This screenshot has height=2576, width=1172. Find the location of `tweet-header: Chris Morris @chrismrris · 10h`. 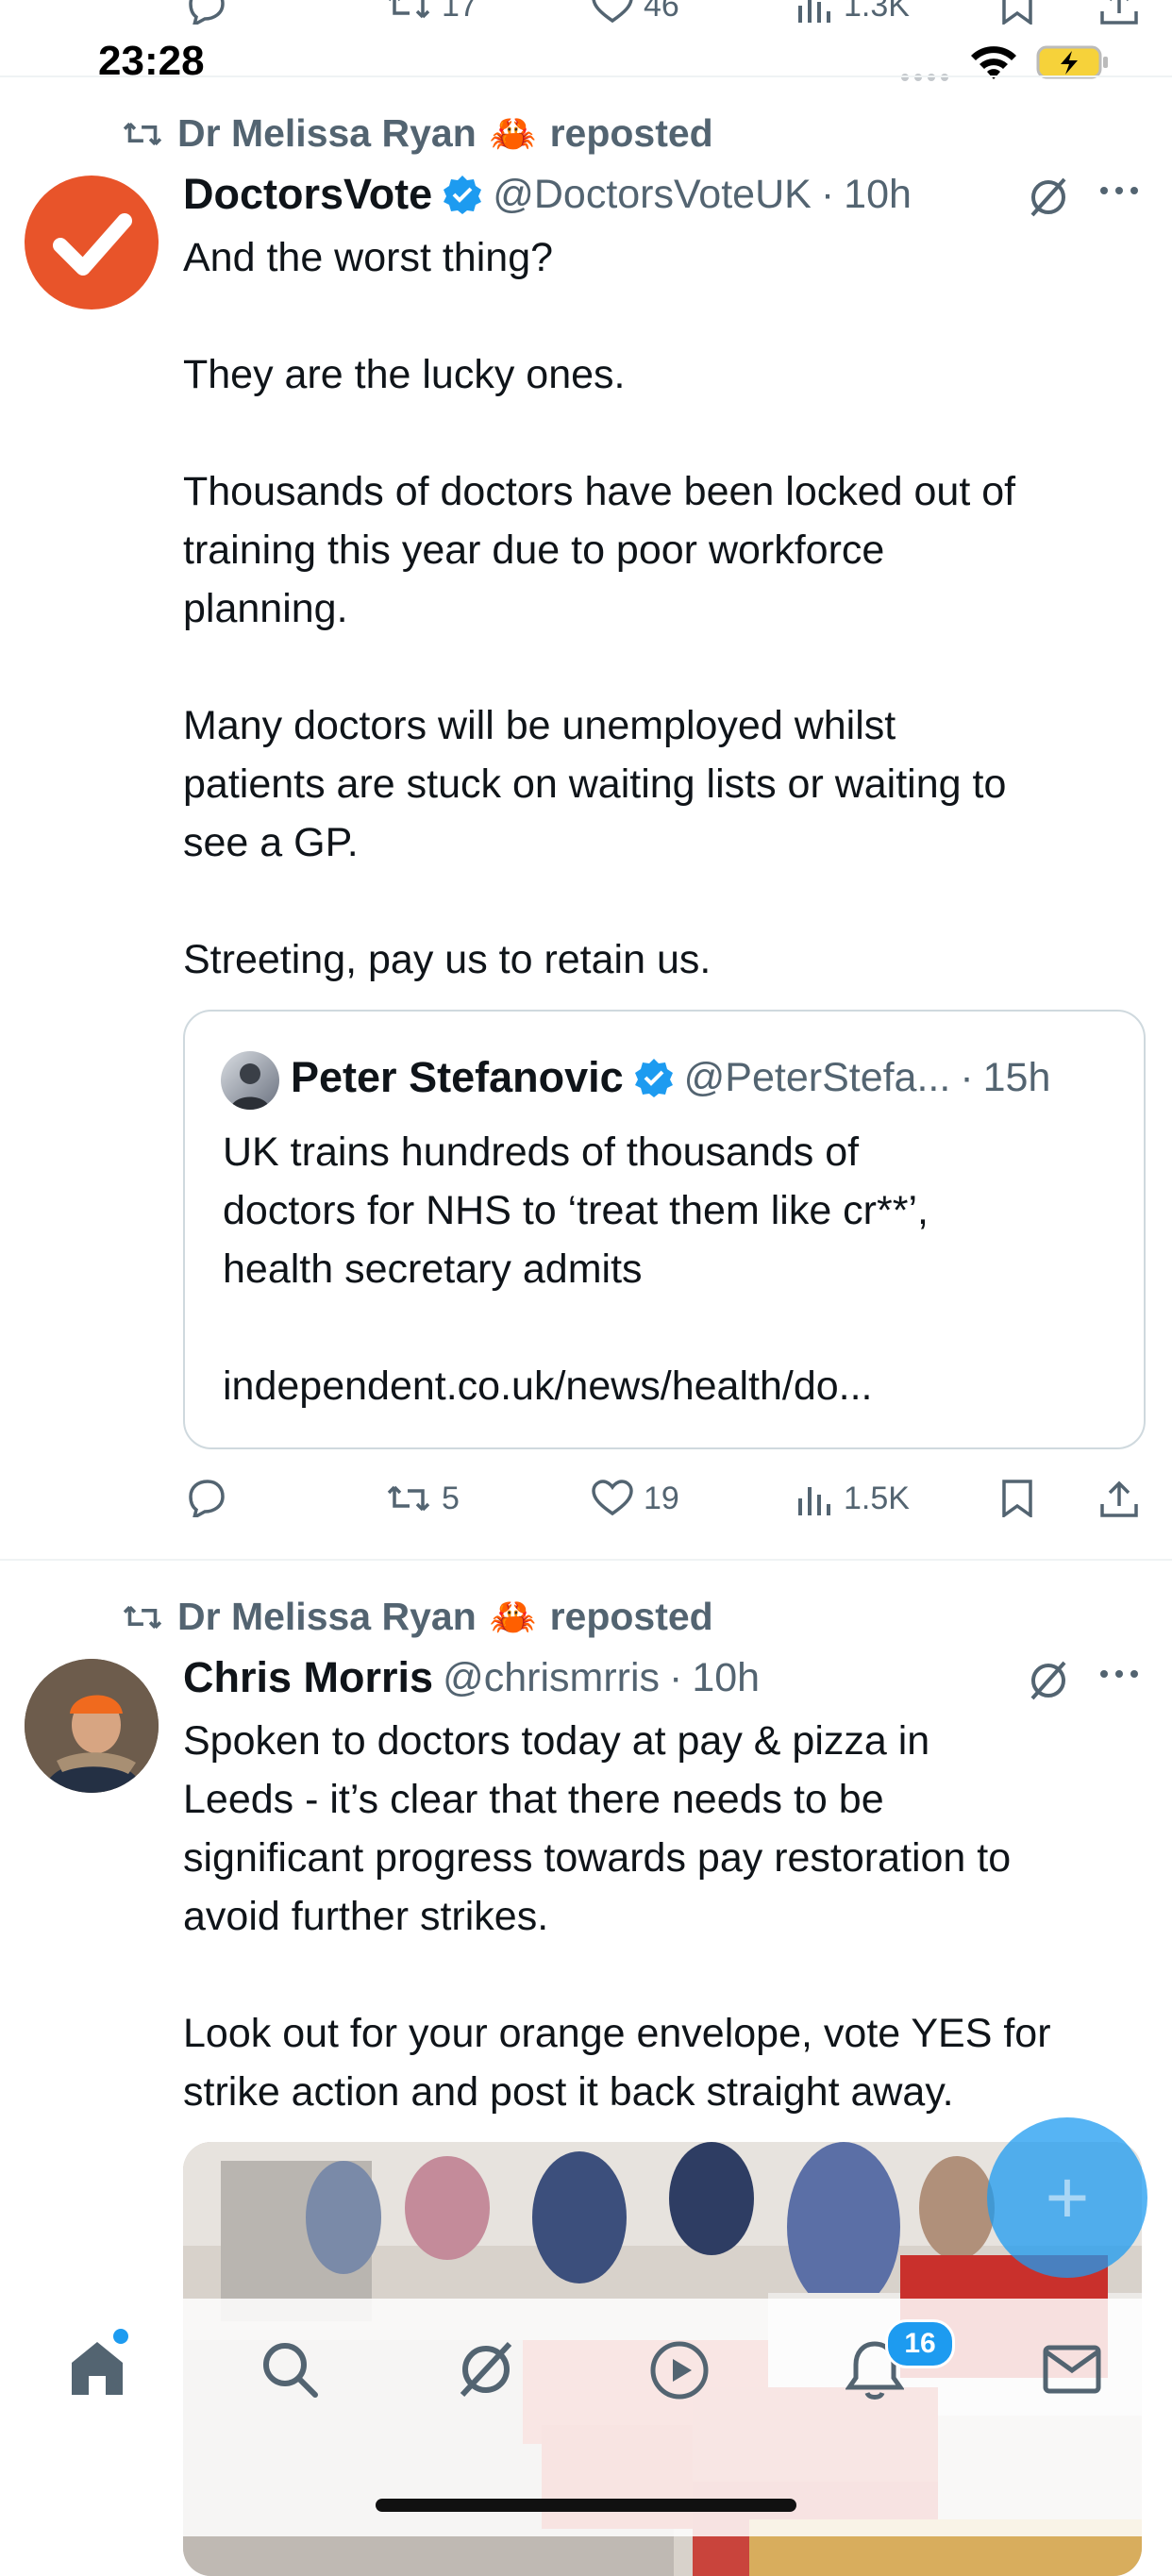

tweet-header: Chris Morris @chrismrris · 10h is located at coordinates (471, 1677).